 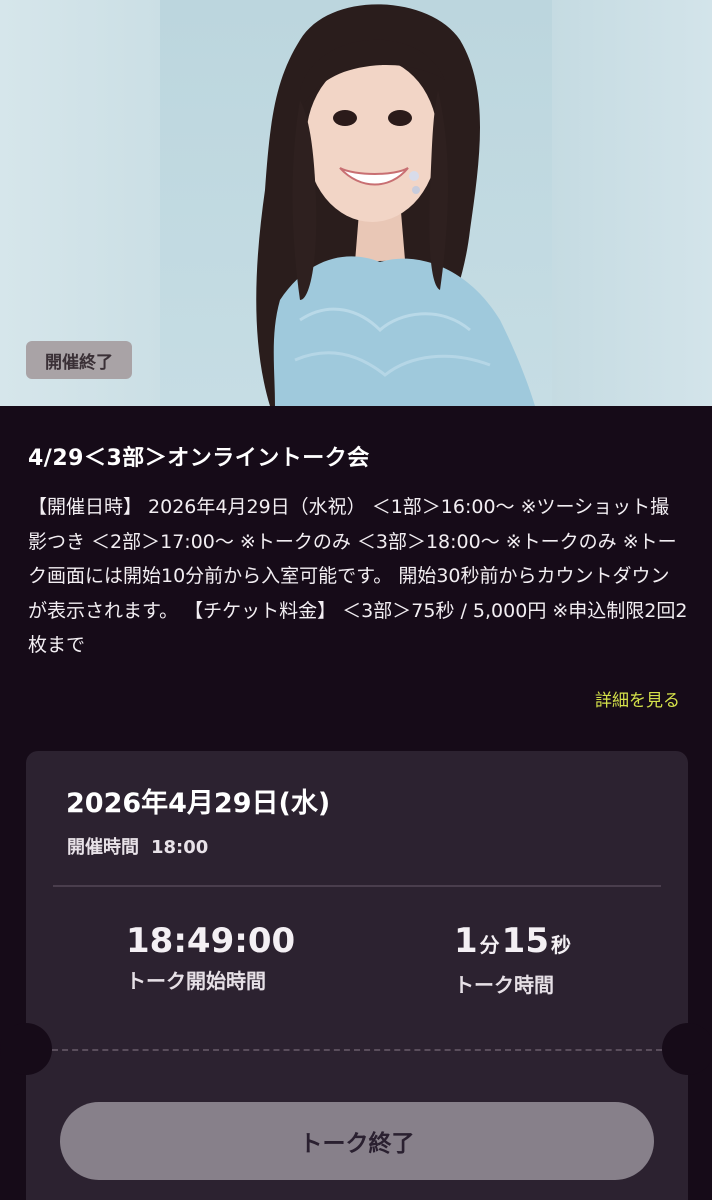 I want to click on talk-duration-label: トーク時間, so click(x=504, y=985).